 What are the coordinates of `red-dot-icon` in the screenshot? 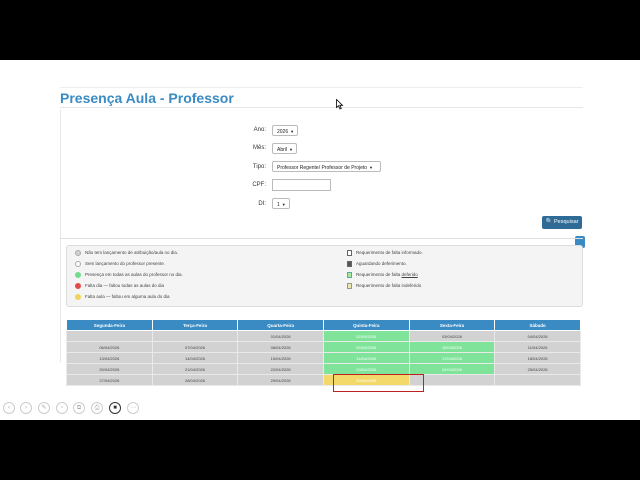 It's located at (78, 286).